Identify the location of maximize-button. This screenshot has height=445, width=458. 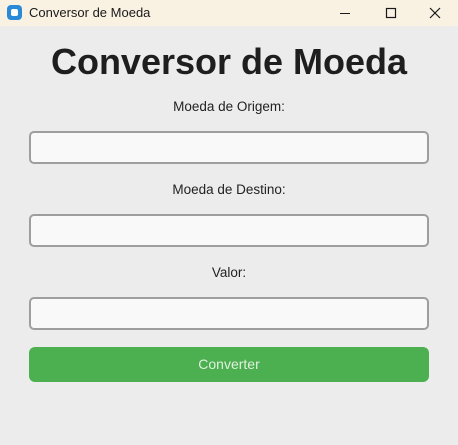
(391, 13).